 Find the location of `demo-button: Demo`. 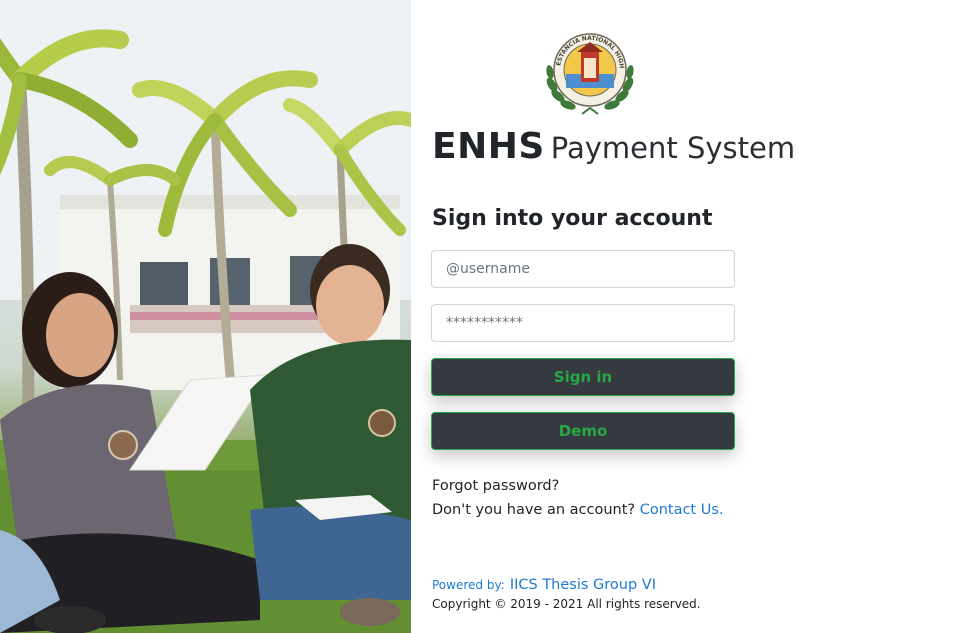

demo-button: Demo is located at coordinates (583, 431).